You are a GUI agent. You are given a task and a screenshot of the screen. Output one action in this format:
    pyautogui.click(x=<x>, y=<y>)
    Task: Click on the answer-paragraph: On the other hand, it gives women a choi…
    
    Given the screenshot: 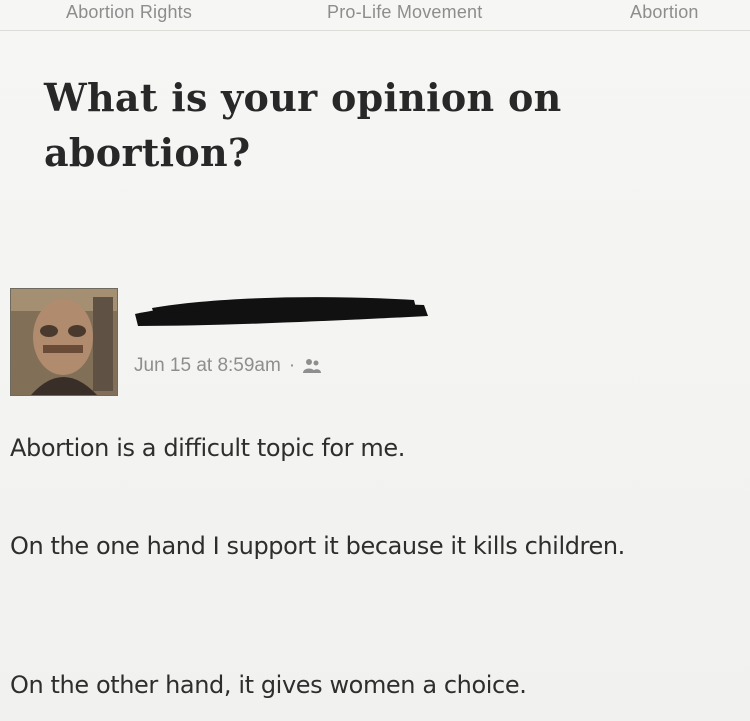 What is the action you would take?
    pyautogui.click(x=268, y=685)
    